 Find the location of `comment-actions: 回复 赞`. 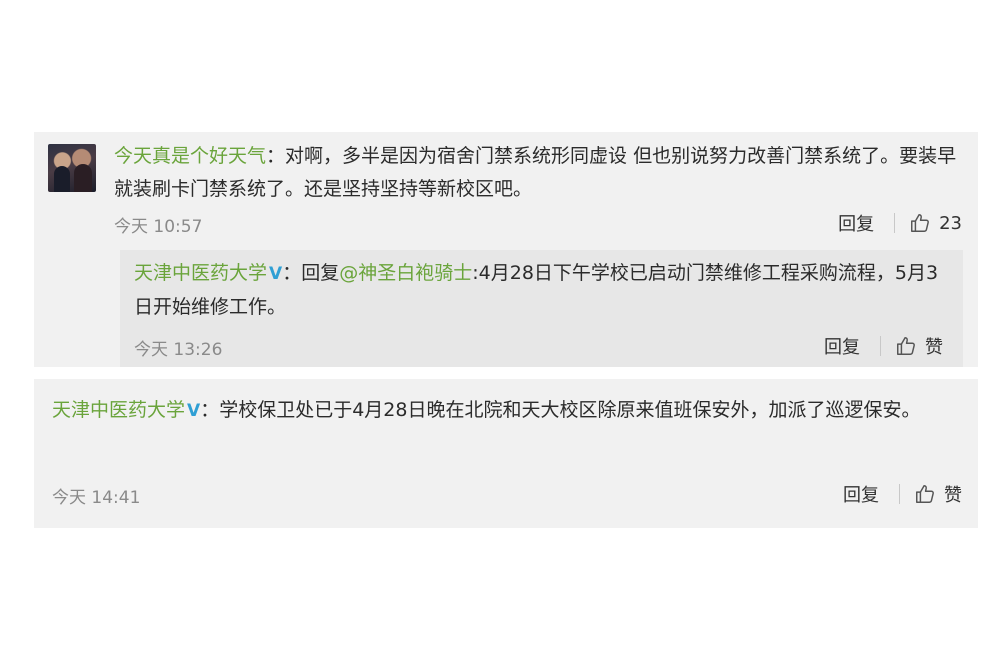

comment-actions: 回复 赞 is located at coordinates (902, 494).